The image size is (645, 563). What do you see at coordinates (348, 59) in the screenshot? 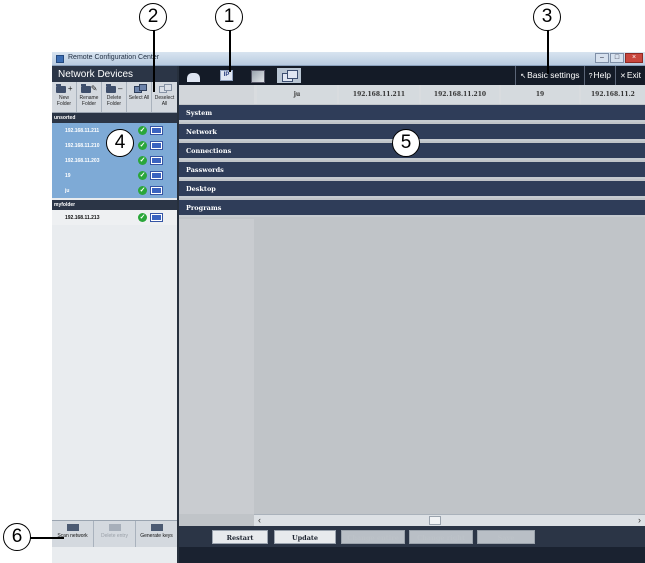
I see `title-bar: Remote Configuration Center – □ ×` at bounding box center [348, 59].